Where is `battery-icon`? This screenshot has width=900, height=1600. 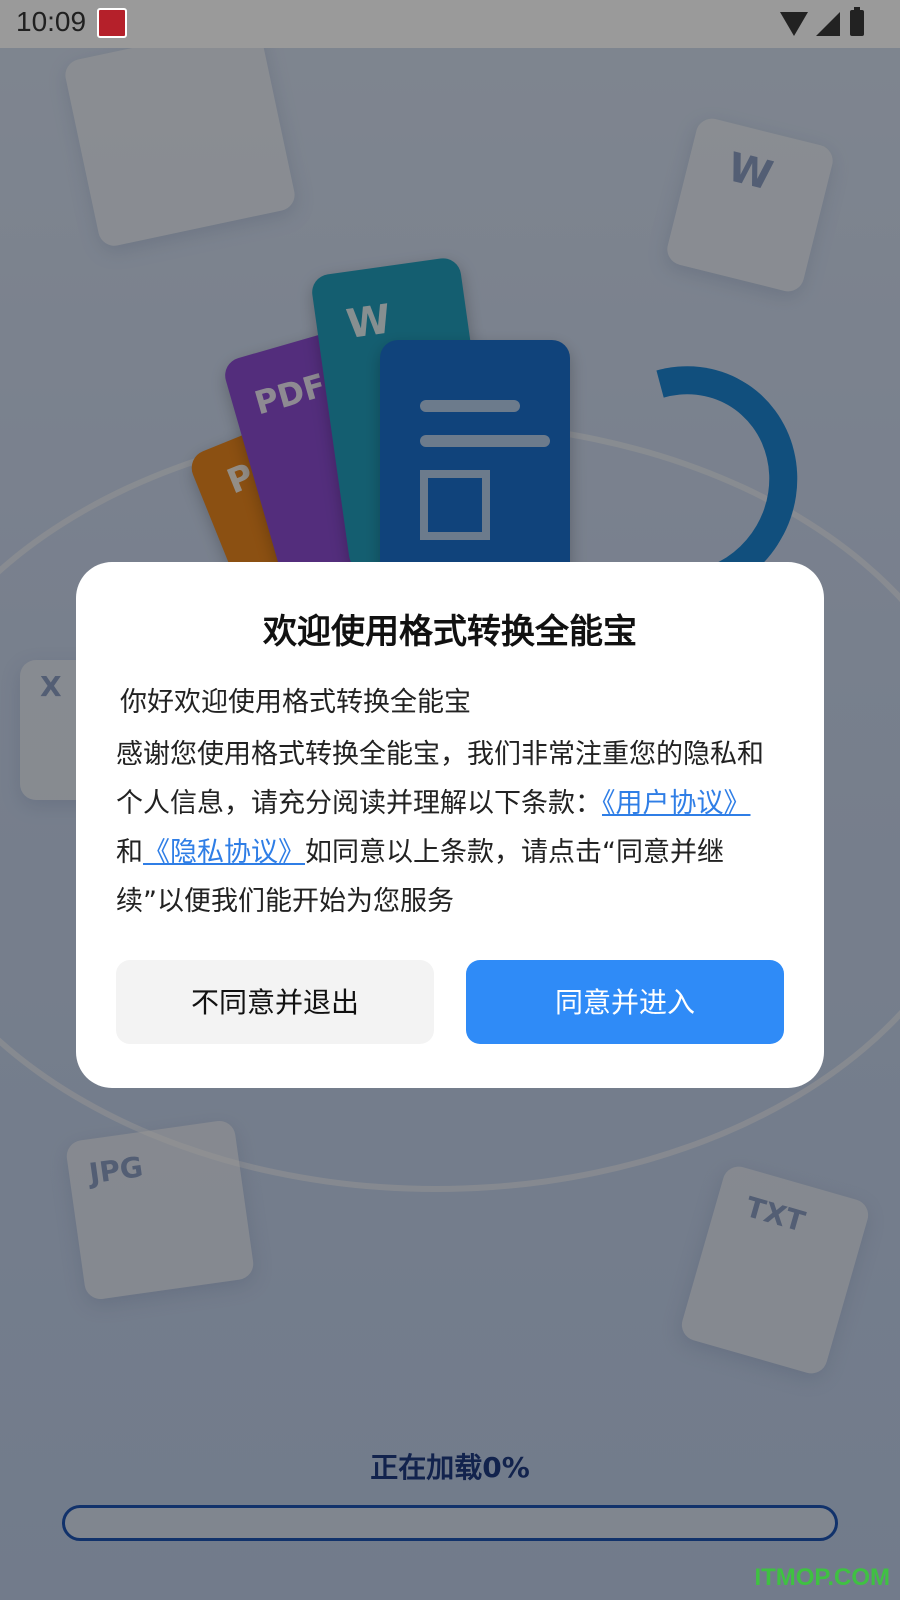
battery-icon is located at coordinates (857, 21).